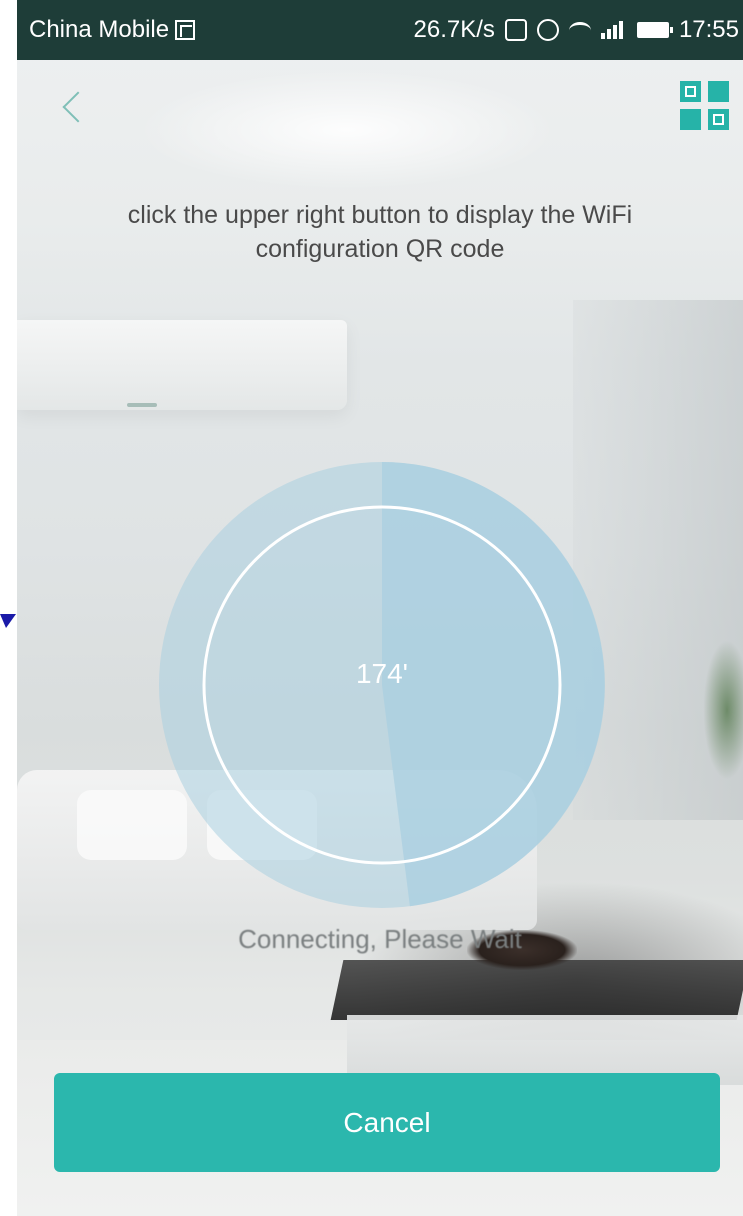  I want to click on background-ac-unit, so click(182, 365).